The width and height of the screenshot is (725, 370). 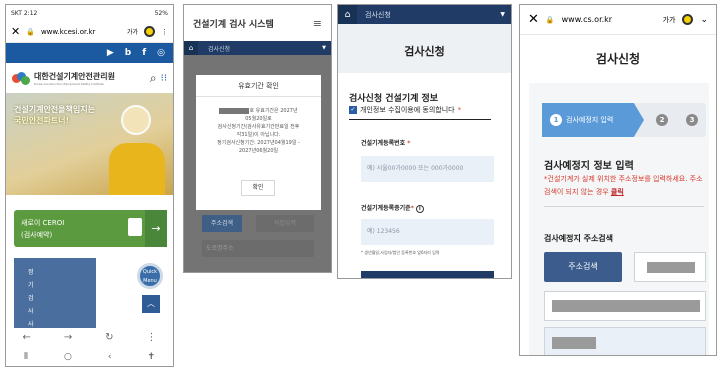 I want to click on home-icon: ○, so click(x=68, y=357).